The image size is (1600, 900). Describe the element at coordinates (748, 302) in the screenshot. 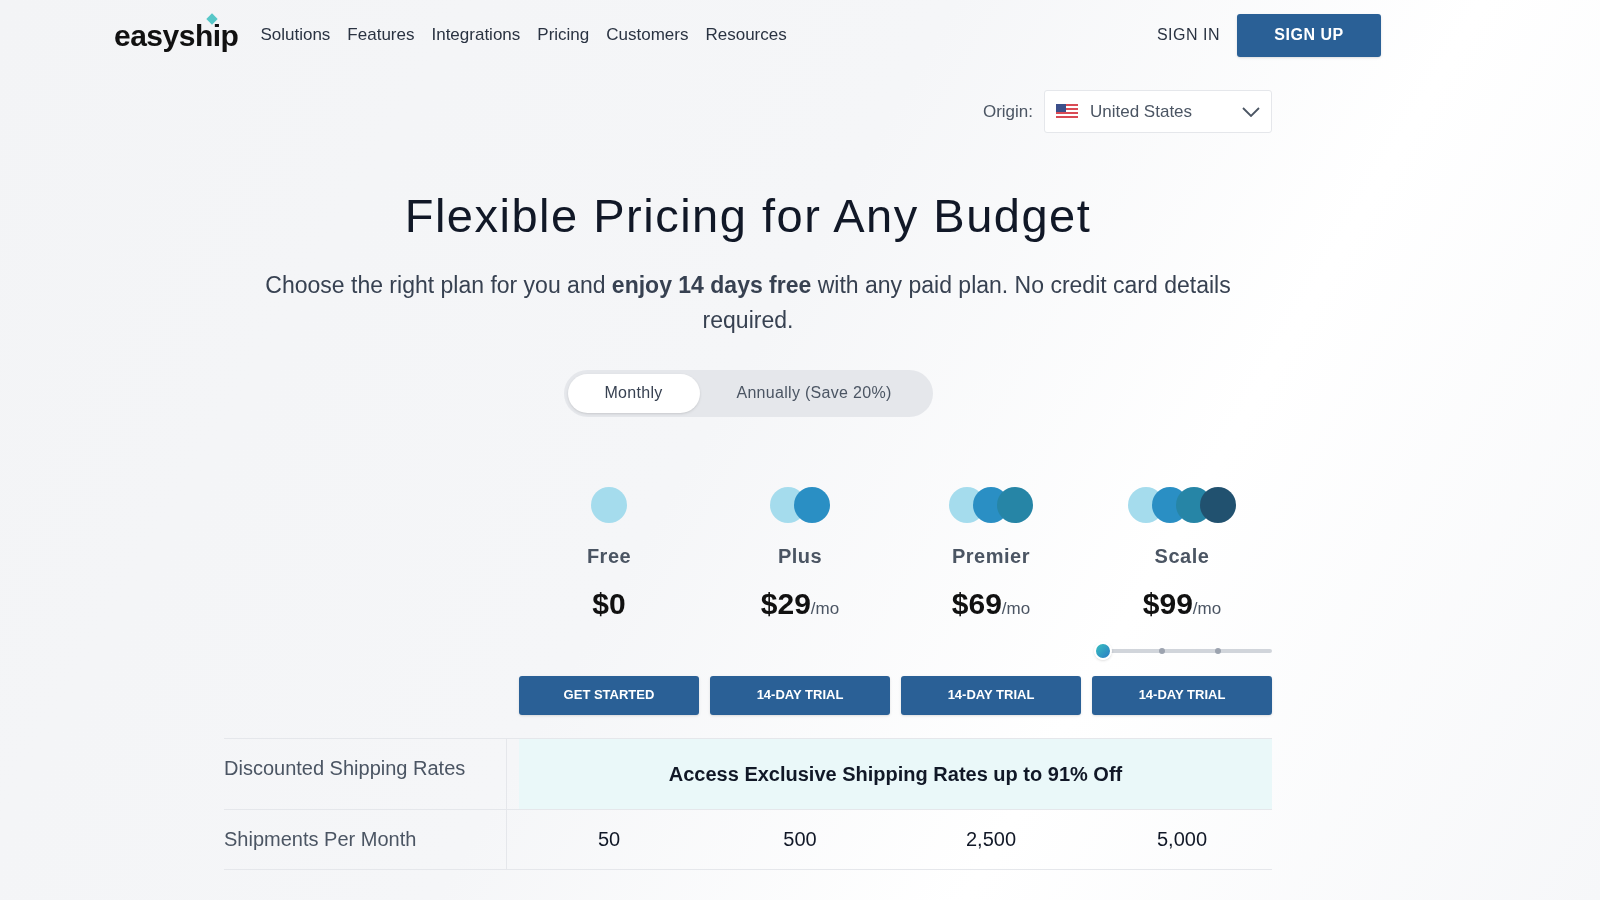

I see `subtitle: Choose the right plan for you and enjoy 14 days free with any paid plan. No credit card details required.` at that location.